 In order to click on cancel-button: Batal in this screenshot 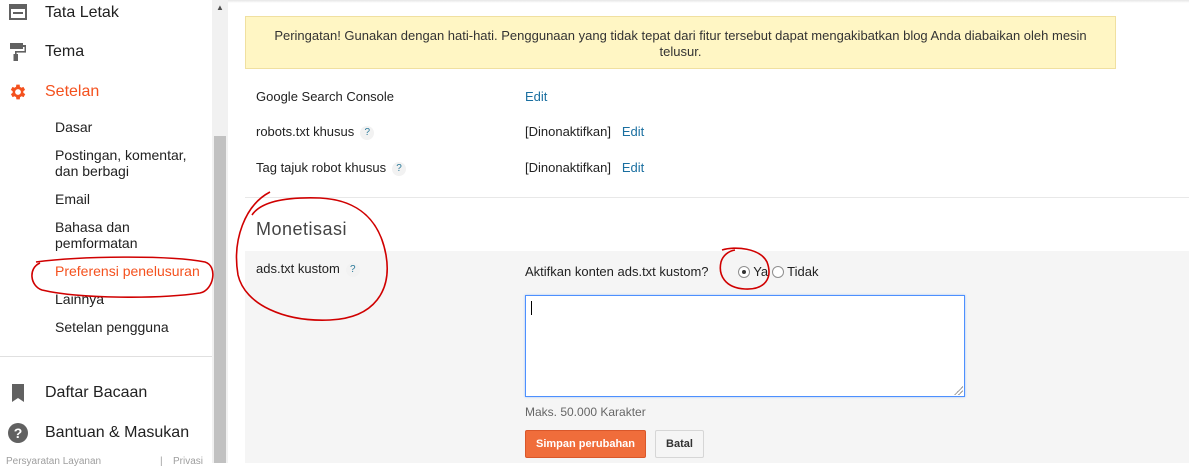, I will do `click(679, 444)`.